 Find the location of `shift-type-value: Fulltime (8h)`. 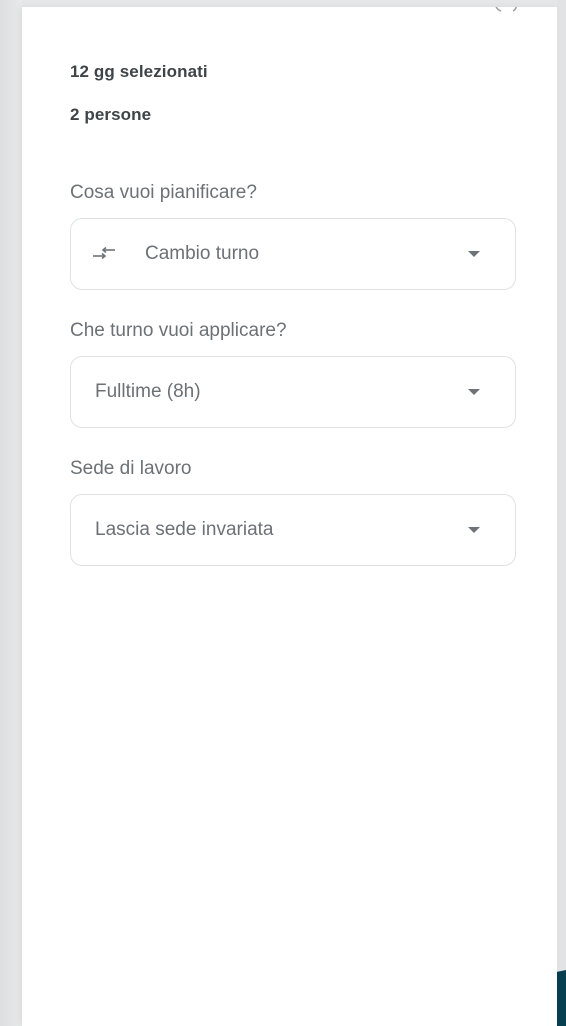

shift-type-value: Fulltime (8h) is located at coordinates (148, 391).